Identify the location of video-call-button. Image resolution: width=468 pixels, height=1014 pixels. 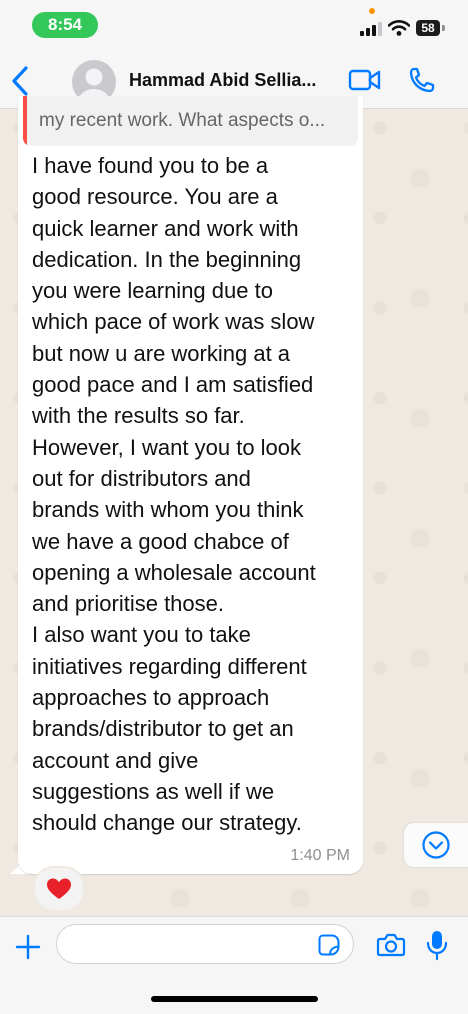
(365, 80).